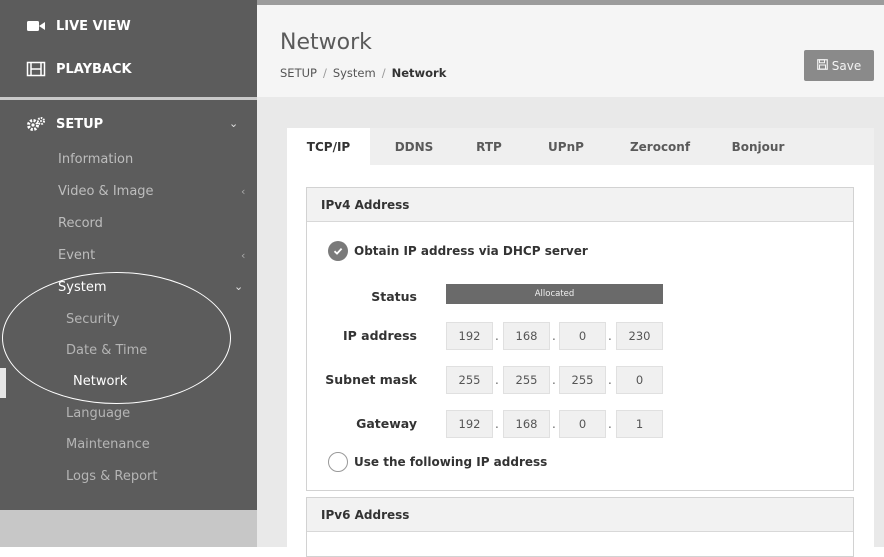  I want to click on tab-ddns: DDNS, so click(414, 146).